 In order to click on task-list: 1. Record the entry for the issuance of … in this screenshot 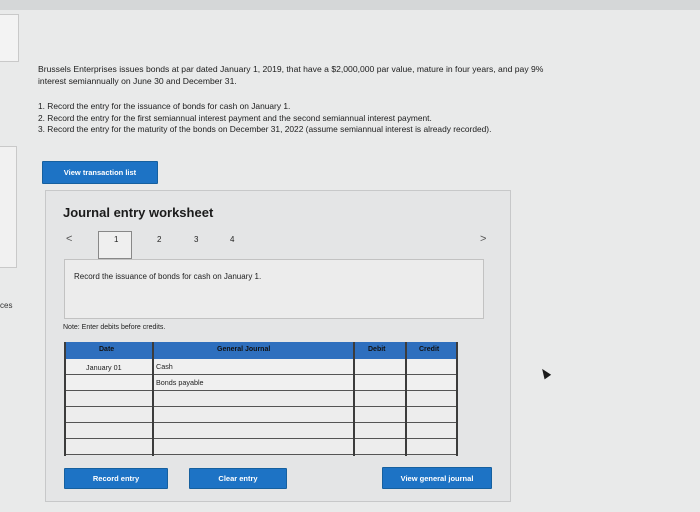, I will do `click(363, 118)`.